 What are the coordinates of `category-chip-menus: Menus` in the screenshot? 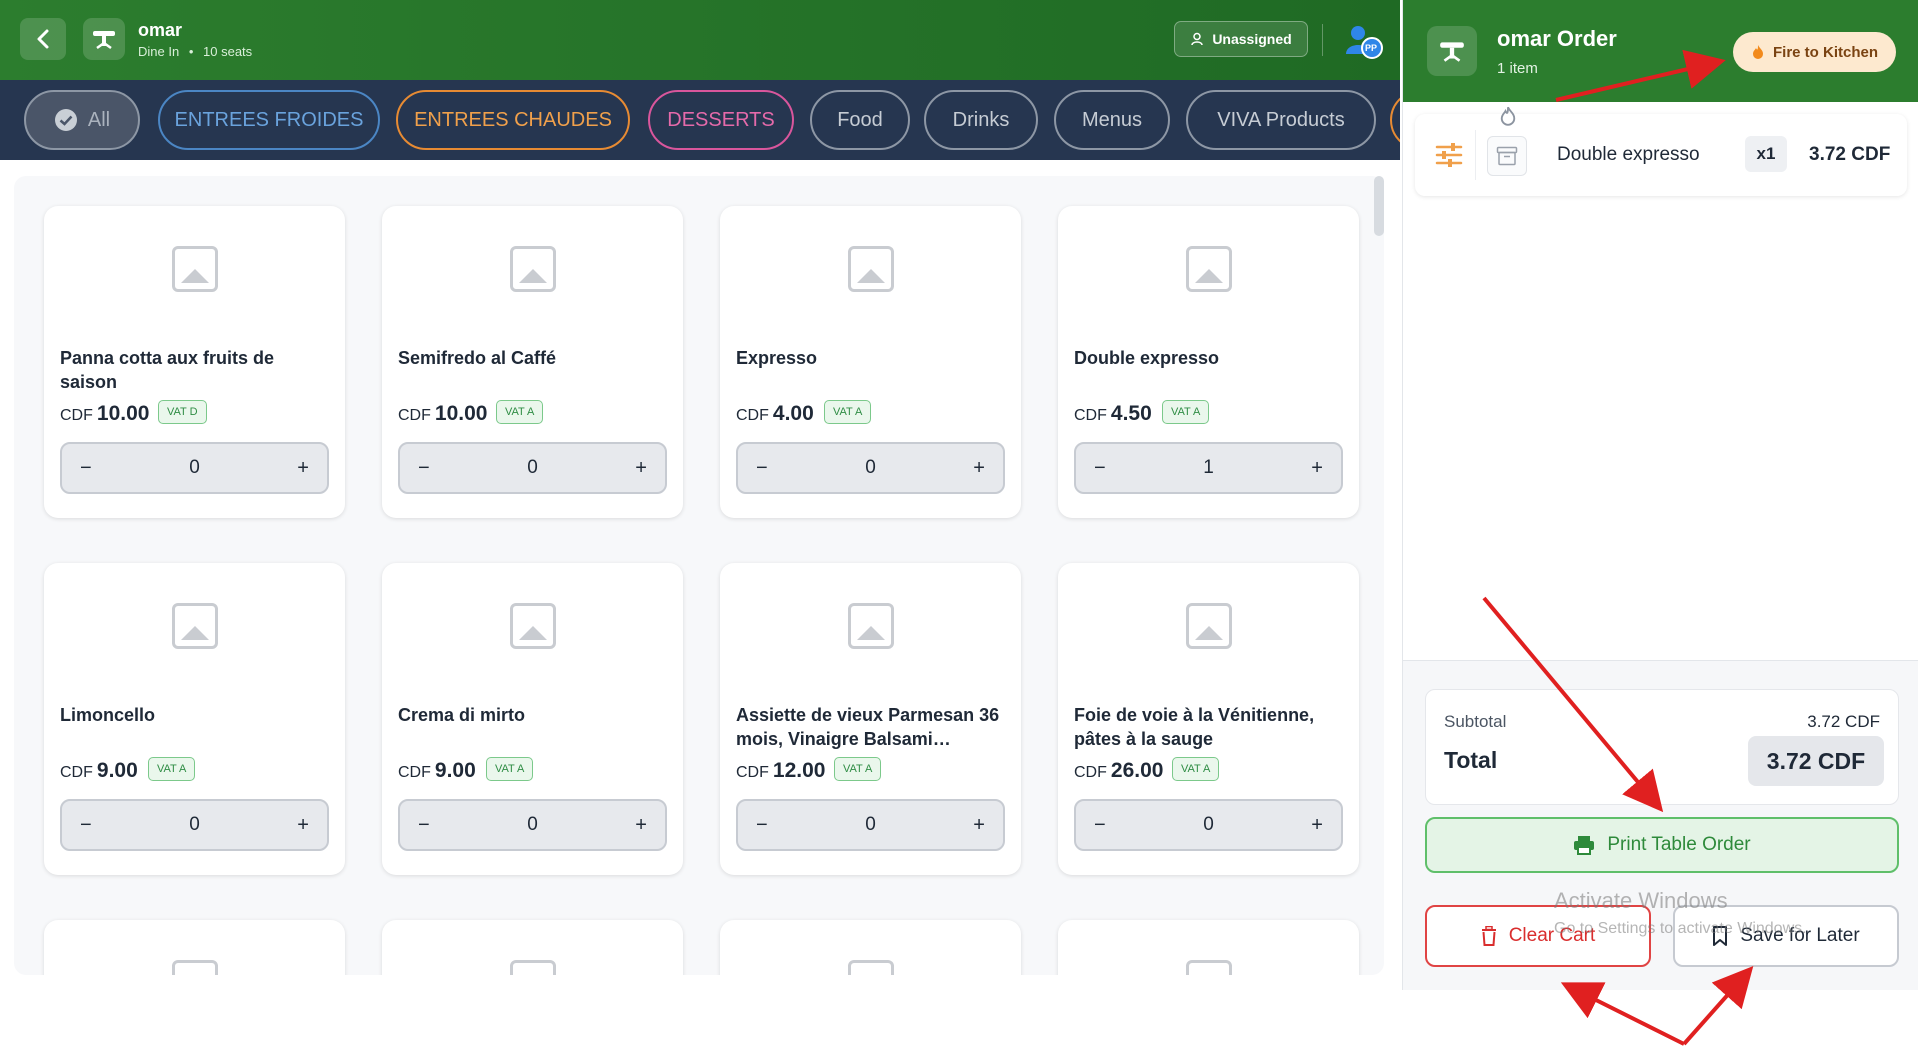 It's located at (1112, 120).